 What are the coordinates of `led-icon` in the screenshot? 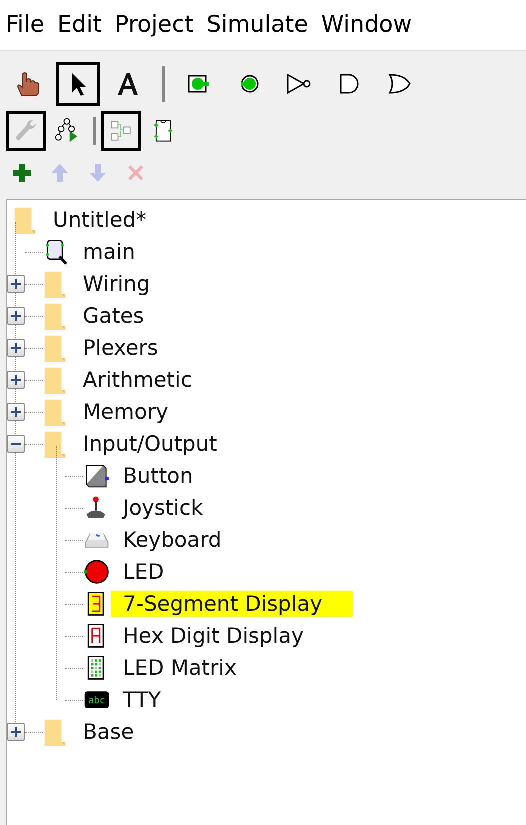 It's located at (97, 572).